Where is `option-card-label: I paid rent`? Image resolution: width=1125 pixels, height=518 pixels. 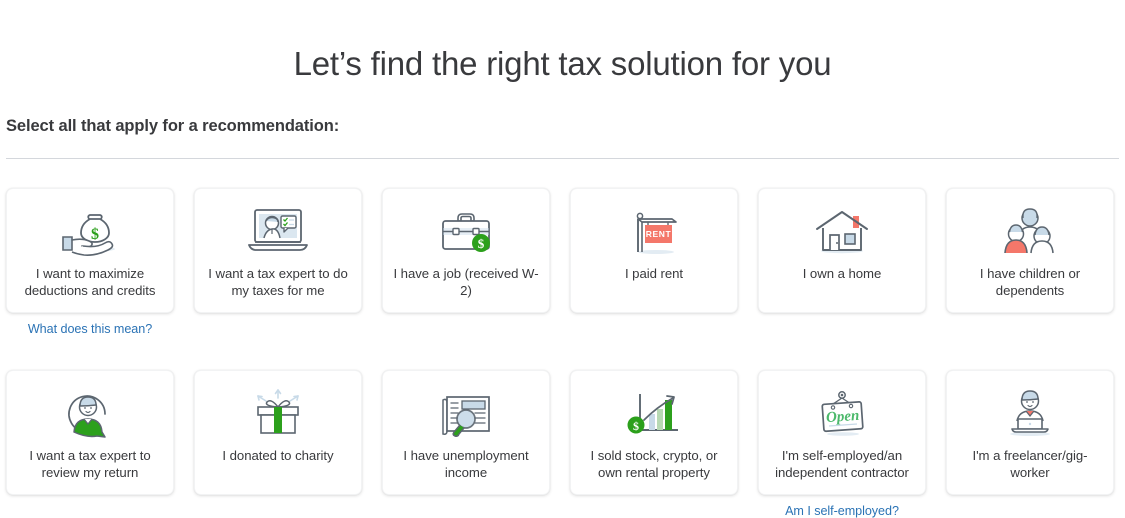 option-card-label: I paid rent is located at coordinates (654, 273).